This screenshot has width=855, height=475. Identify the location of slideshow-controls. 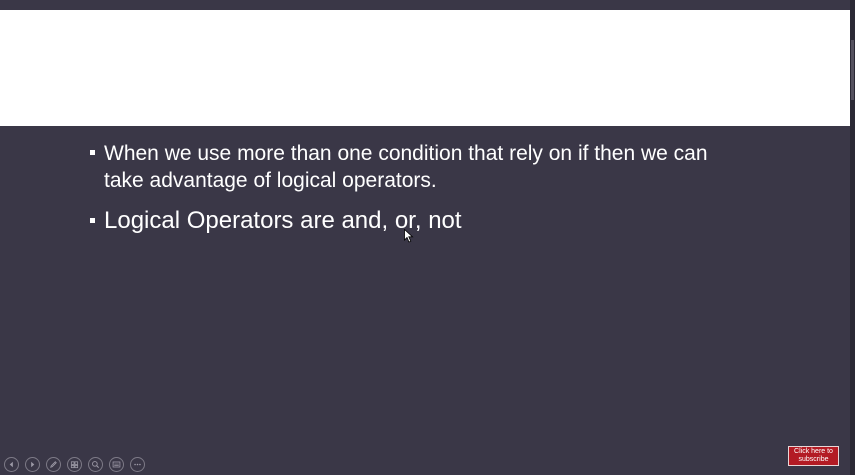
(74, 464).